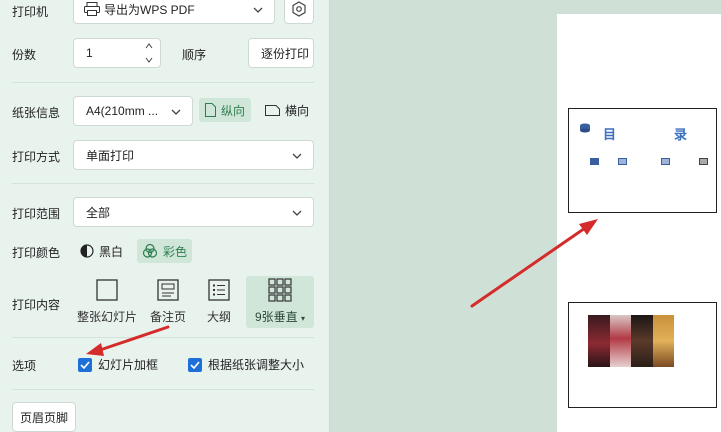 Image resolution: width=721 pixels, height=432 pixels. Describe the element at coordinates (285, 53) in the screenshot. I see `order-value: 逐份打印` at that location.